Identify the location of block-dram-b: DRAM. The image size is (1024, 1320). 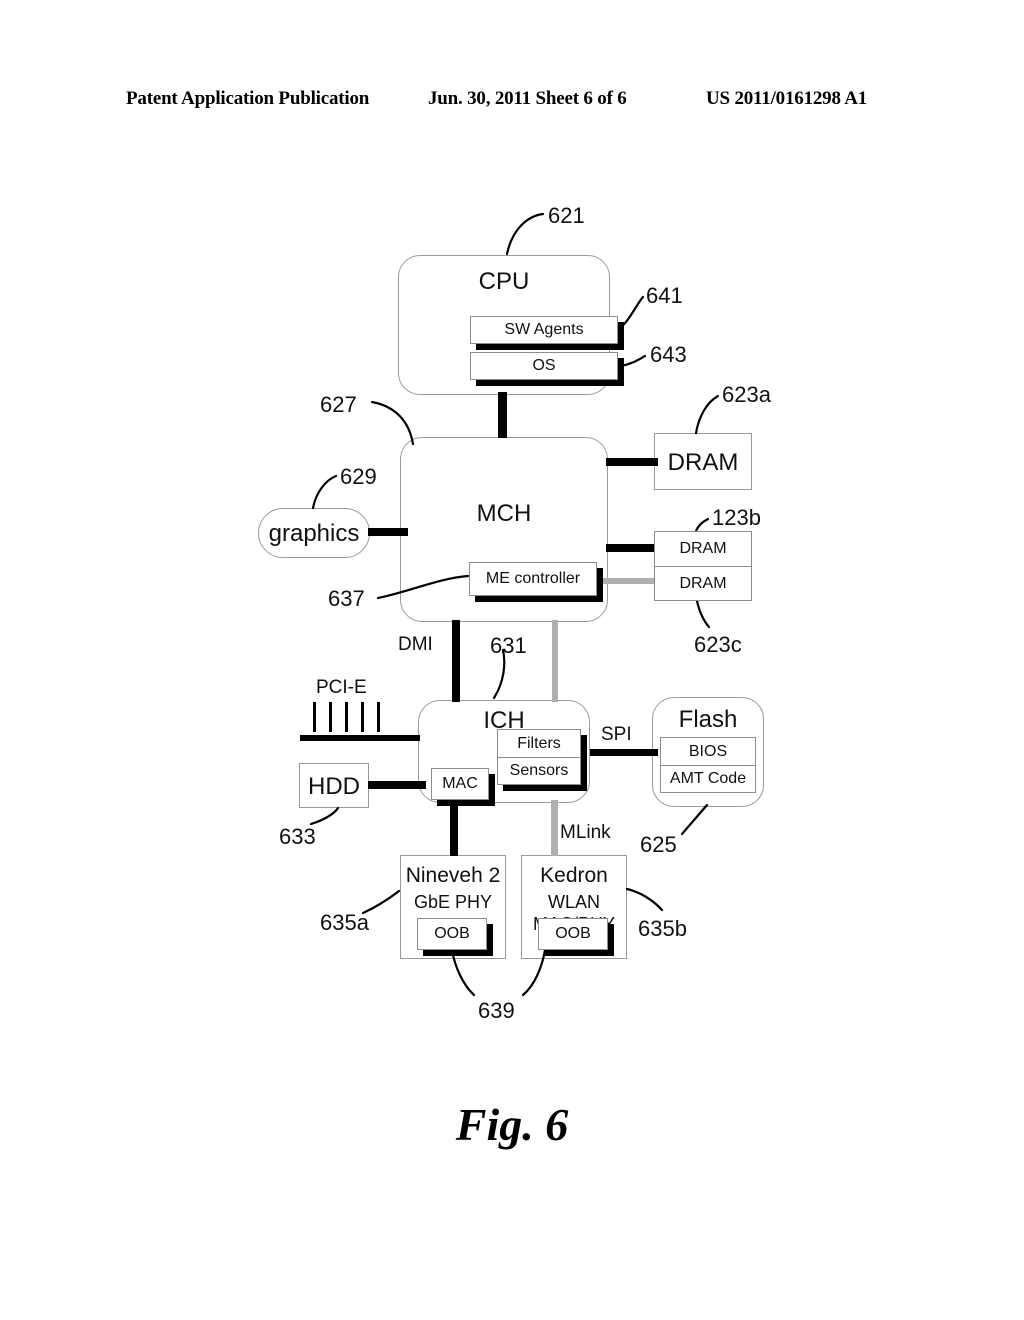
(703, 549).